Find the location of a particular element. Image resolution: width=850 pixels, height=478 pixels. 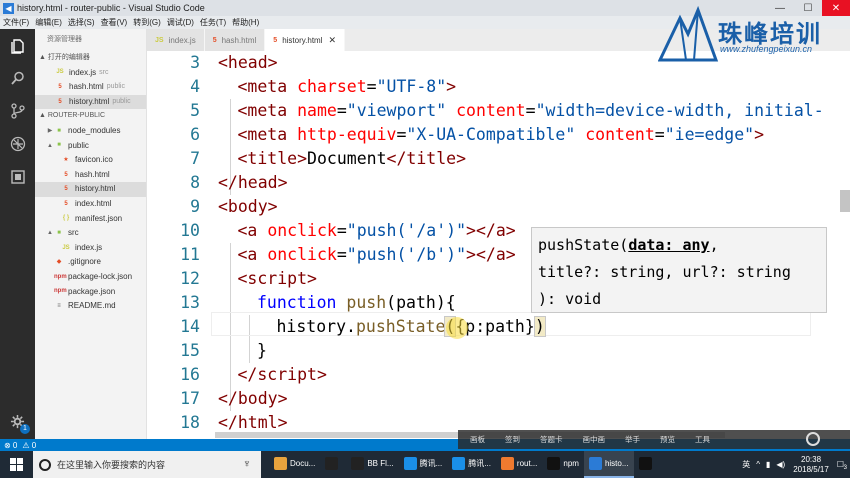

microphone-icon: ♆ is located at coordinates (247, 464).